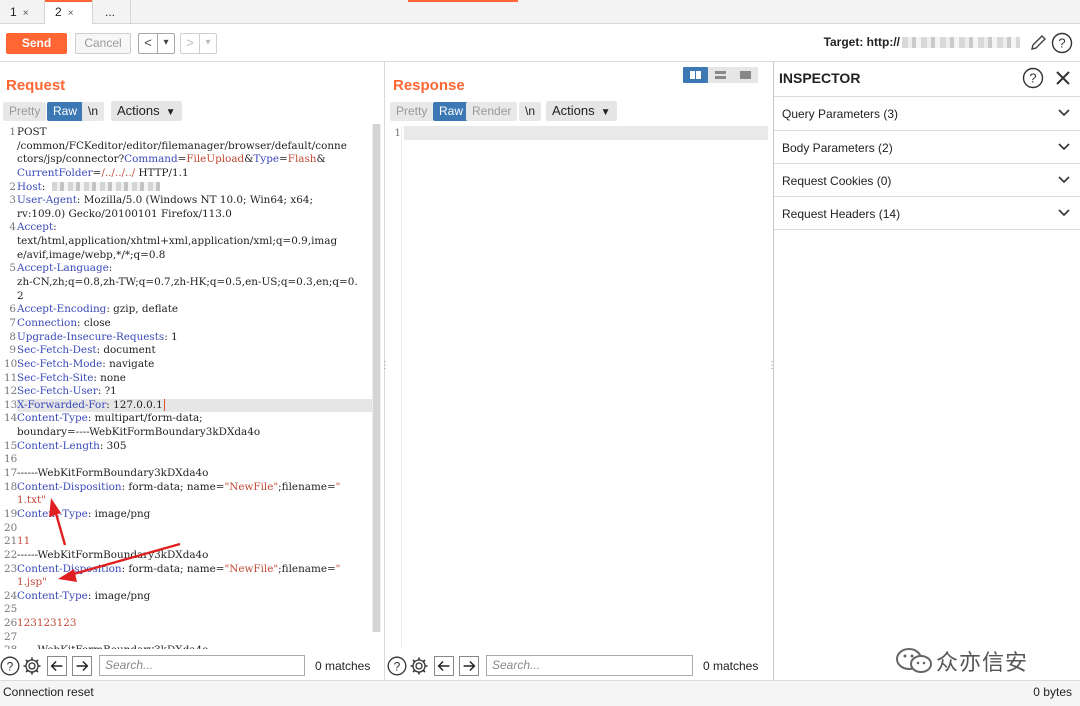 The height and width of the screenshot is (706, 1080). What do you see at coordinates (166, 43) in the screenshot?
I see `history-back-menu-button: ▾` at bounding box center [166, 43].